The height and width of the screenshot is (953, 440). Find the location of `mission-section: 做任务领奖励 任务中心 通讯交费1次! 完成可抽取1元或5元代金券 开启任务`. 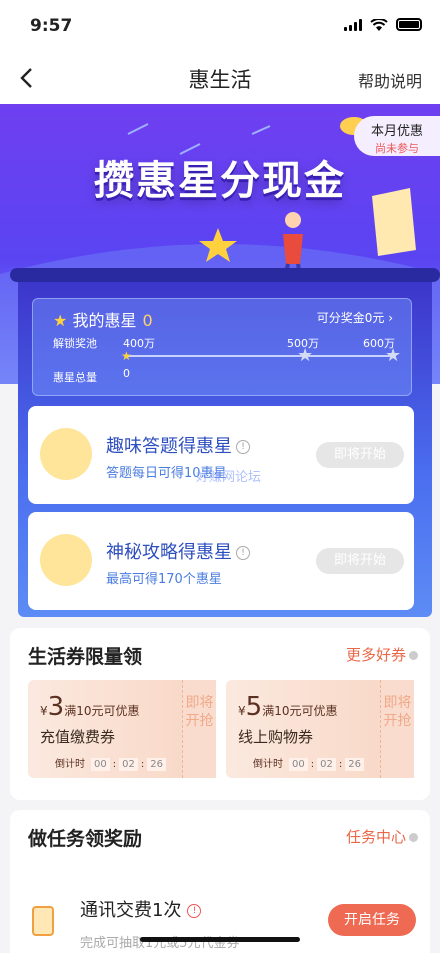

mission-section: 做任务领奖励 任务中心 通讯交费1次! 完成可抽取1元或5元代金券 开启任务 is located at coordinates (220, 881).